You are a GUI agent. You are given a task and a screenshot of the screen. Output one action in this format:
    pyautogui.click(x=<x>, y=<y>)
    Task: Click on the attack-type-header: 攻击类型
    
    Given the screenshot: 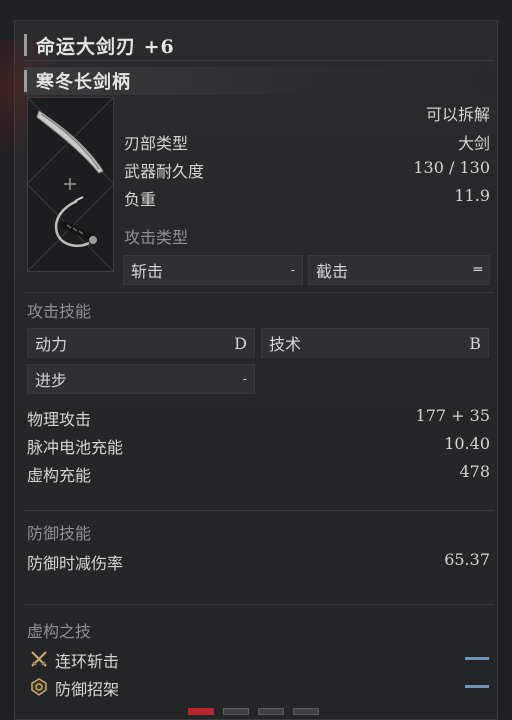 What is the action you would take?
    pyautogui.click(x=156, y=237)
    